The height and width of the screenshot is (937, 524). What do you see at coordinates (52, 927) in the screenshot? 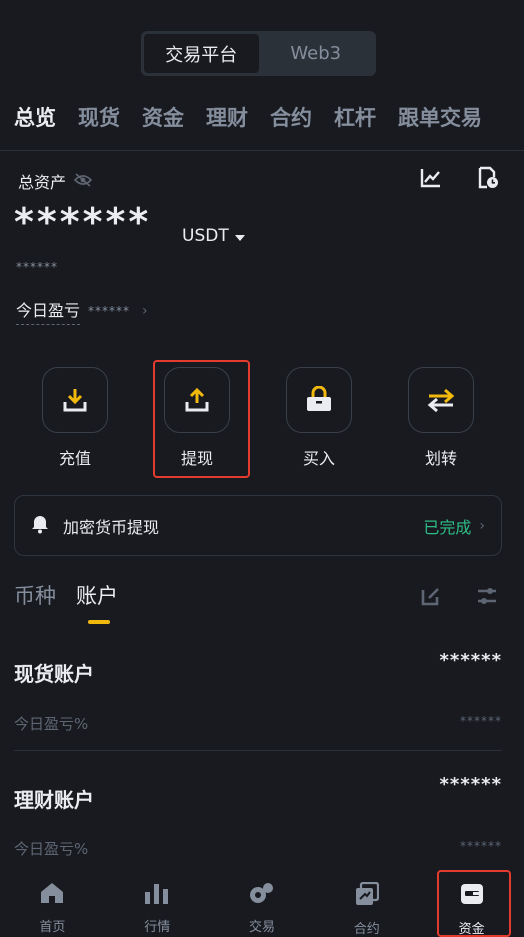
I see `nav-home-label: 首页` at bounding box center [52, 927].